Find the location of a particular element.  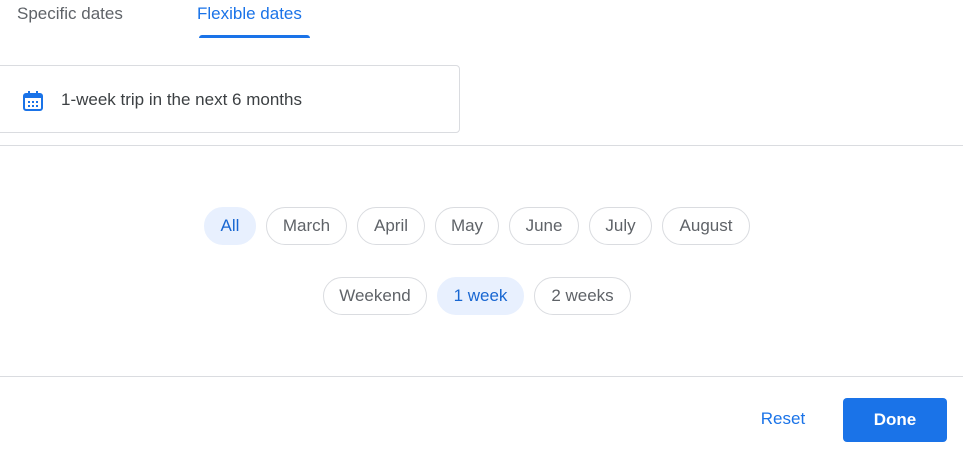

chip-duration-2-weeks: 2 weeks is located at coordinates (582, 296).